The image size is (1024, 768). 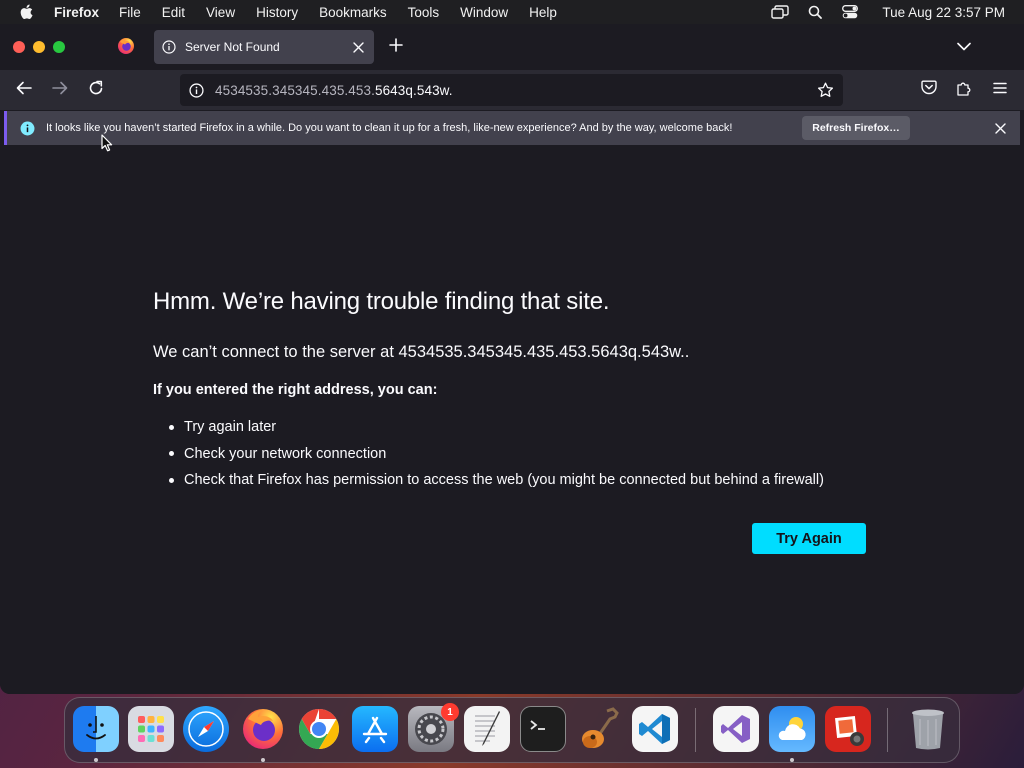 I want to click on screen-mirroring-icon, so click(x=780, y=12).